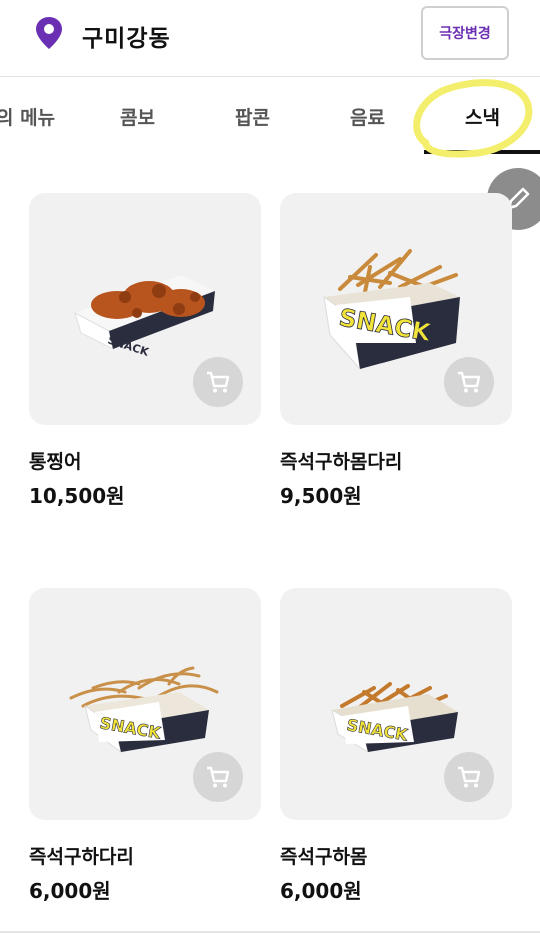 The width and height of the screenshot is (540, 933). I want to click on product-card: SNACK 즉석구하몸다리 9,500원, so click(396, 350).